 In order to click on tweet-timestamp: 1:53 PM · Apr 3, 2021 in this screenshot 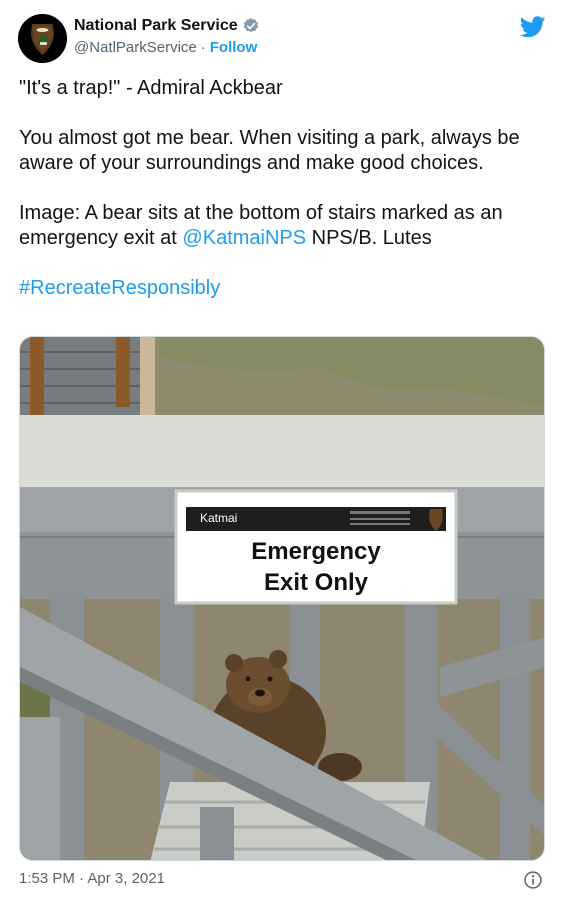, I will do `click(92, 878)`.